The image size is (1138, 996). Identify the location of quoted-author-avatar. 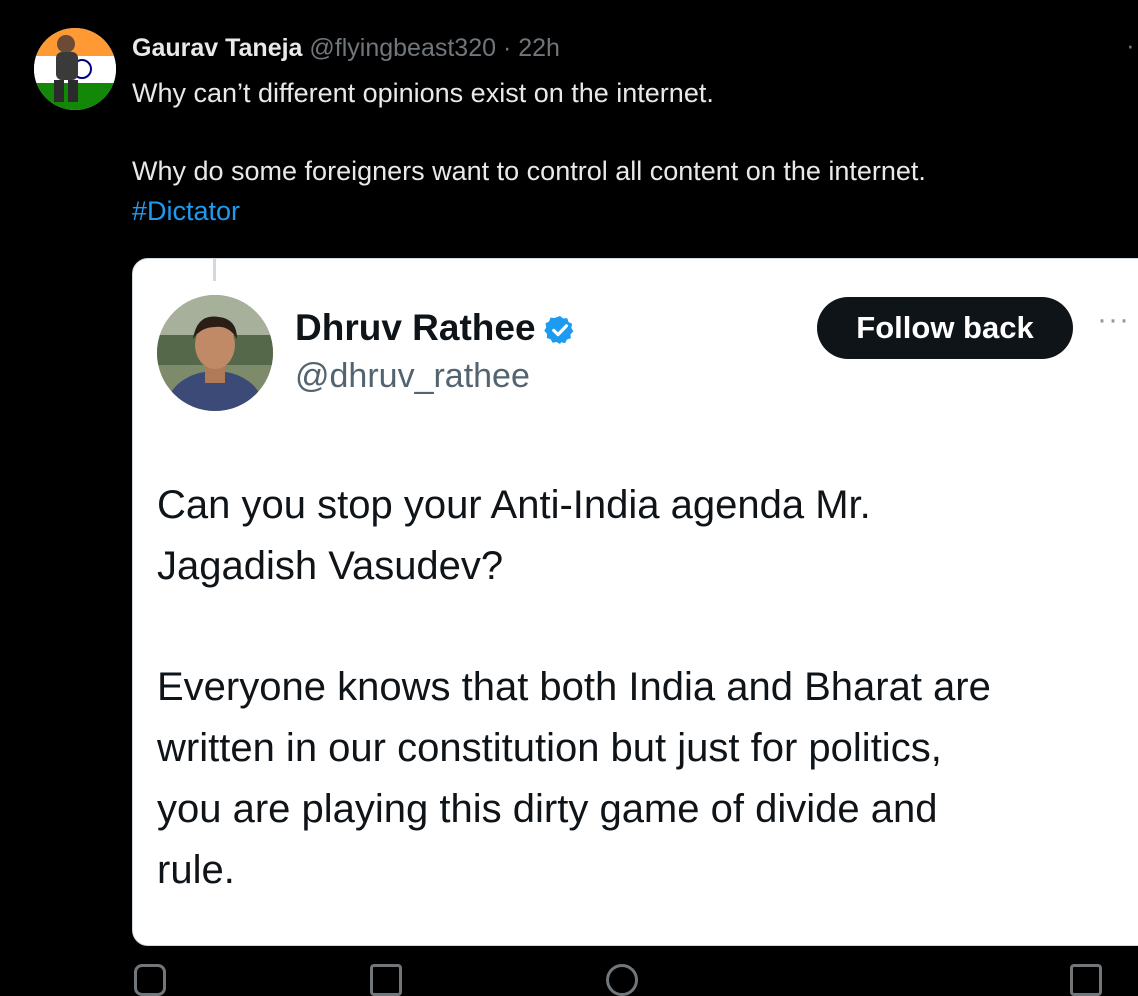
(215, 353).